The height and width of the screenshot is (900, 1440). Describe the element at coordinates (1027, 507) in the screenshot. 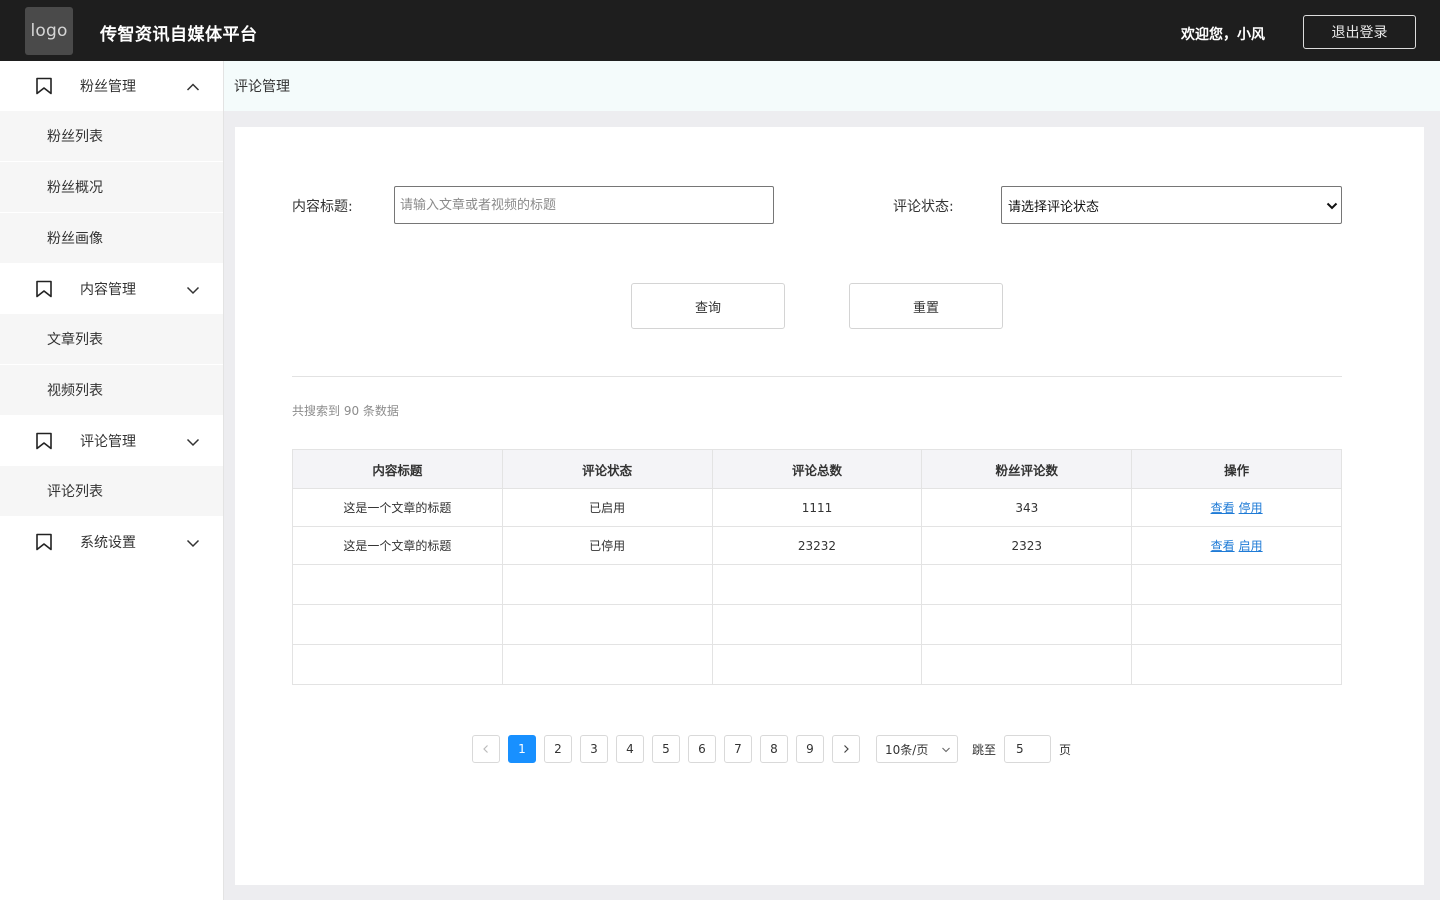

I see `cell-fans: 343` at that location.